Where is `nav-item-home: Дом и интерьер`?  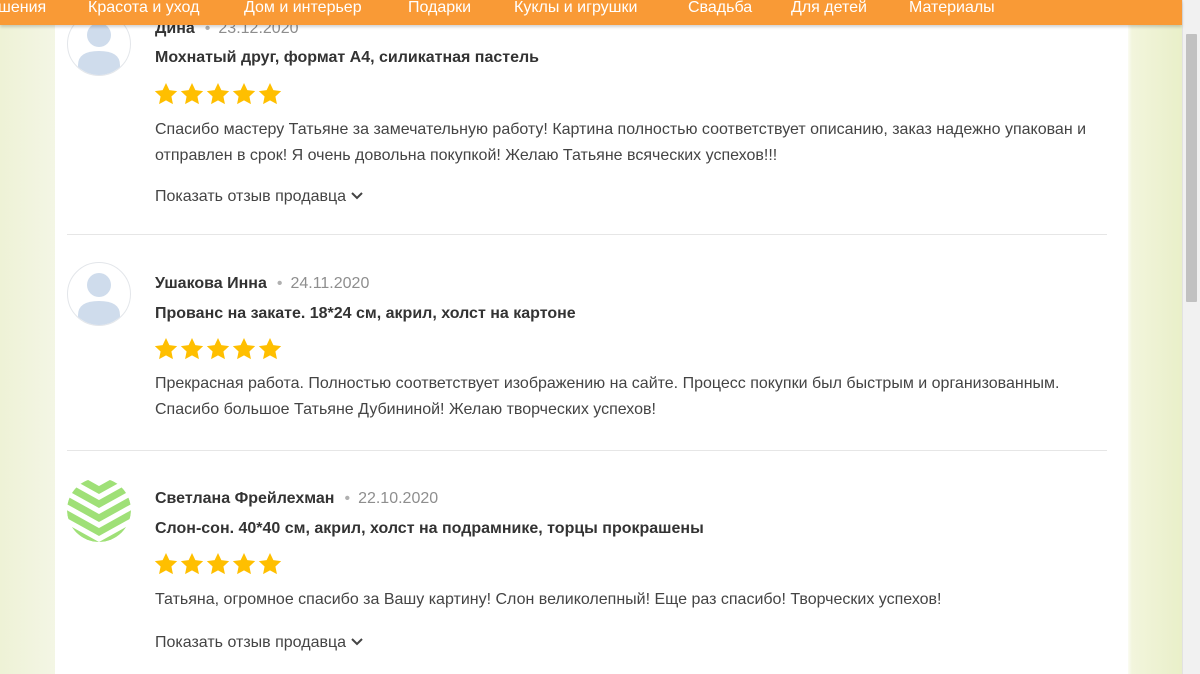 nav-item-home: Дом и интерьер is located at coordinates (303, 9).